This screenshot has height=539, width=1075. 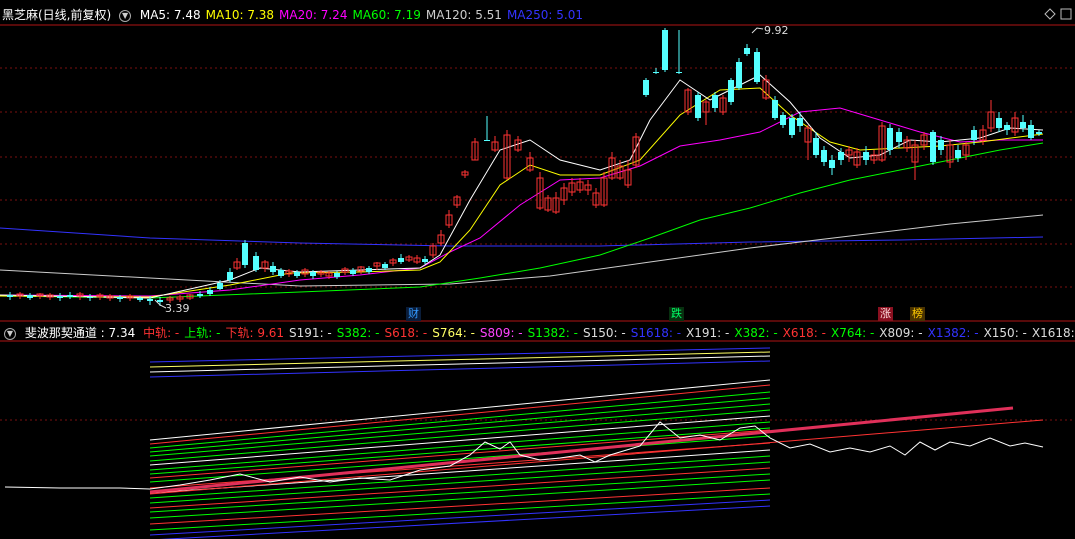 I want to click on settings-icon, so click(x=1050, y=14).